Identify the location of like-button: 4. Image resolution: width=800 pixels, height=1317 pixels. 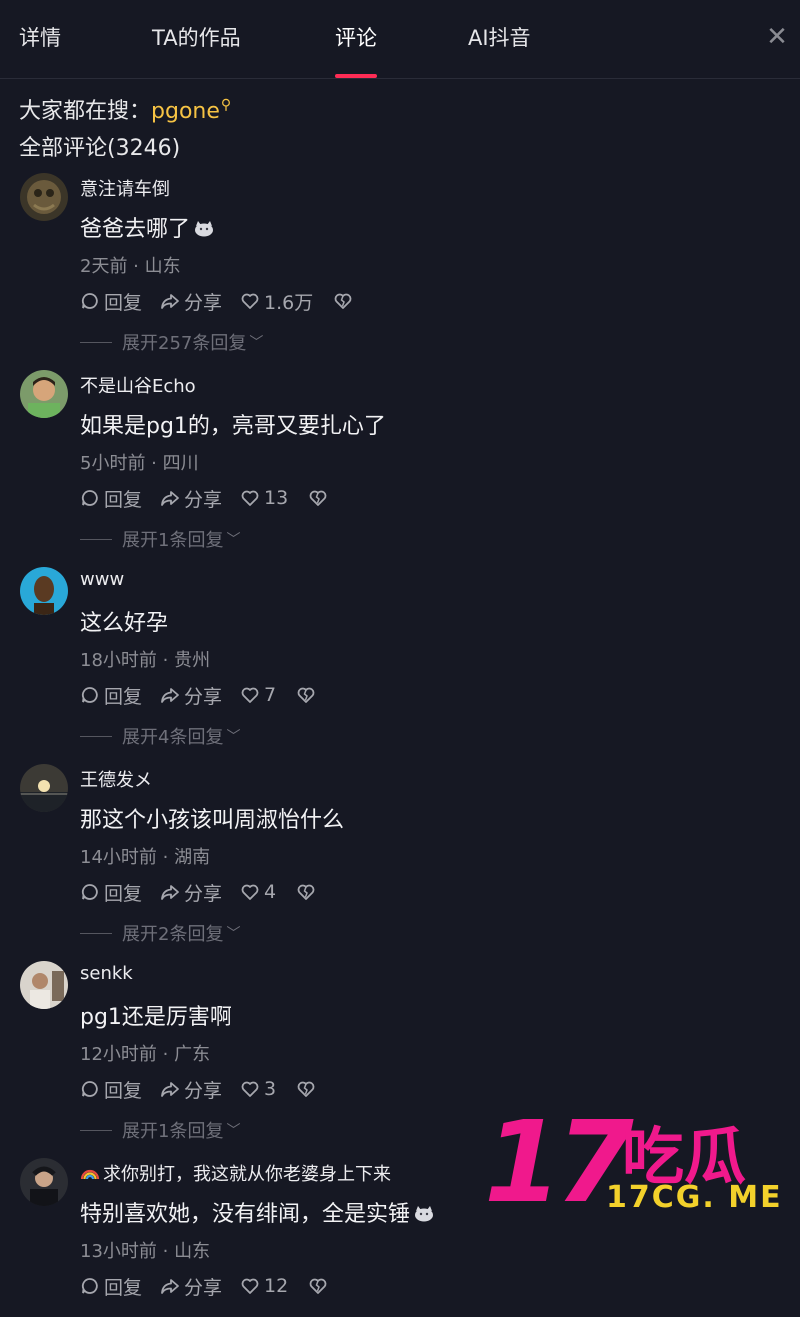
(258, 892).